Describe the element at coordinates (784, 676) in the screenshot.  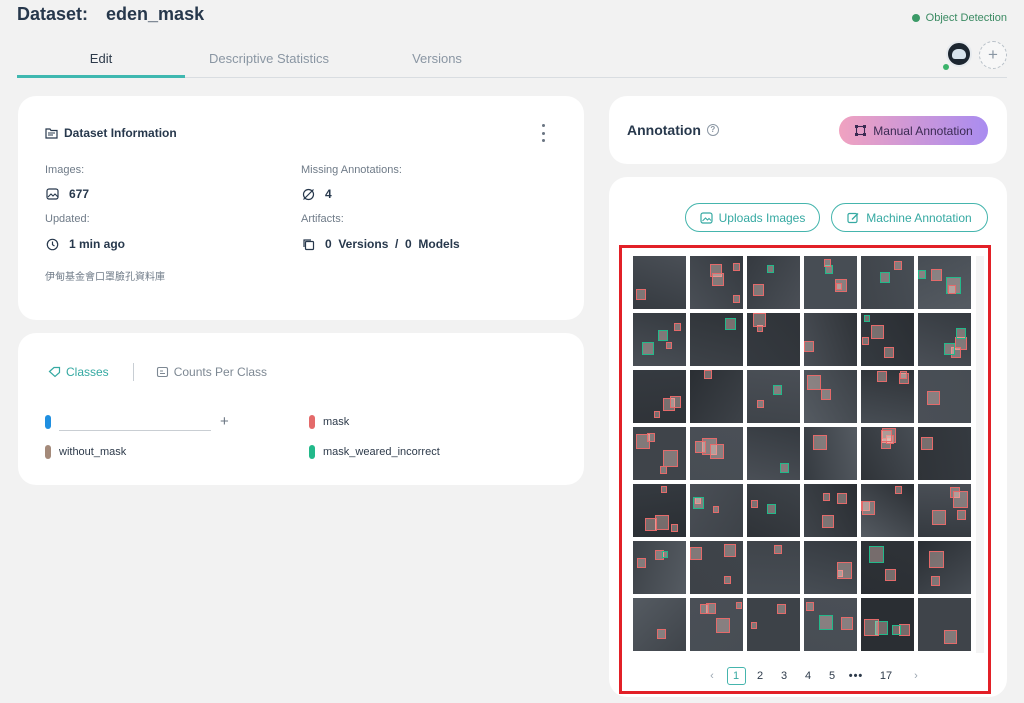
I see `page-button: 3` at that location.